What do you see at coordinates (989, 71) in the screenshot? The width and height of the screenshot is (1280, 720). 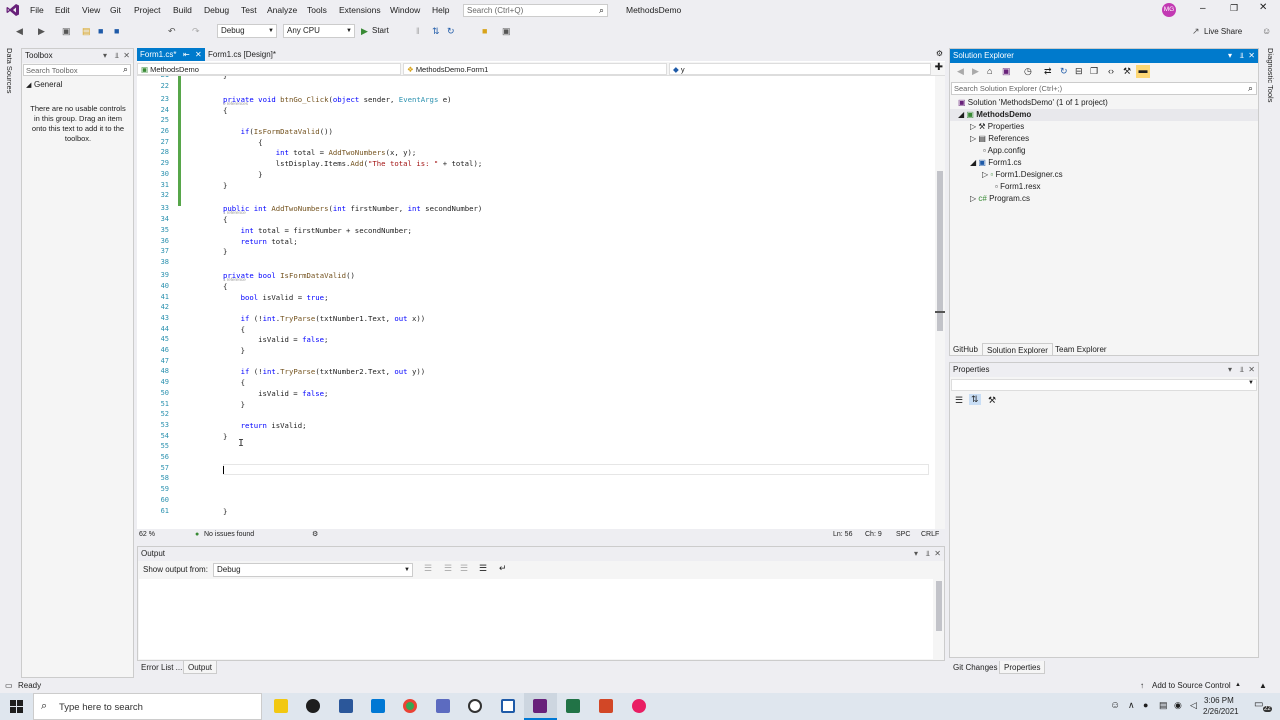 I see `home-icon: ⌂` at bounding box center [989, 71].